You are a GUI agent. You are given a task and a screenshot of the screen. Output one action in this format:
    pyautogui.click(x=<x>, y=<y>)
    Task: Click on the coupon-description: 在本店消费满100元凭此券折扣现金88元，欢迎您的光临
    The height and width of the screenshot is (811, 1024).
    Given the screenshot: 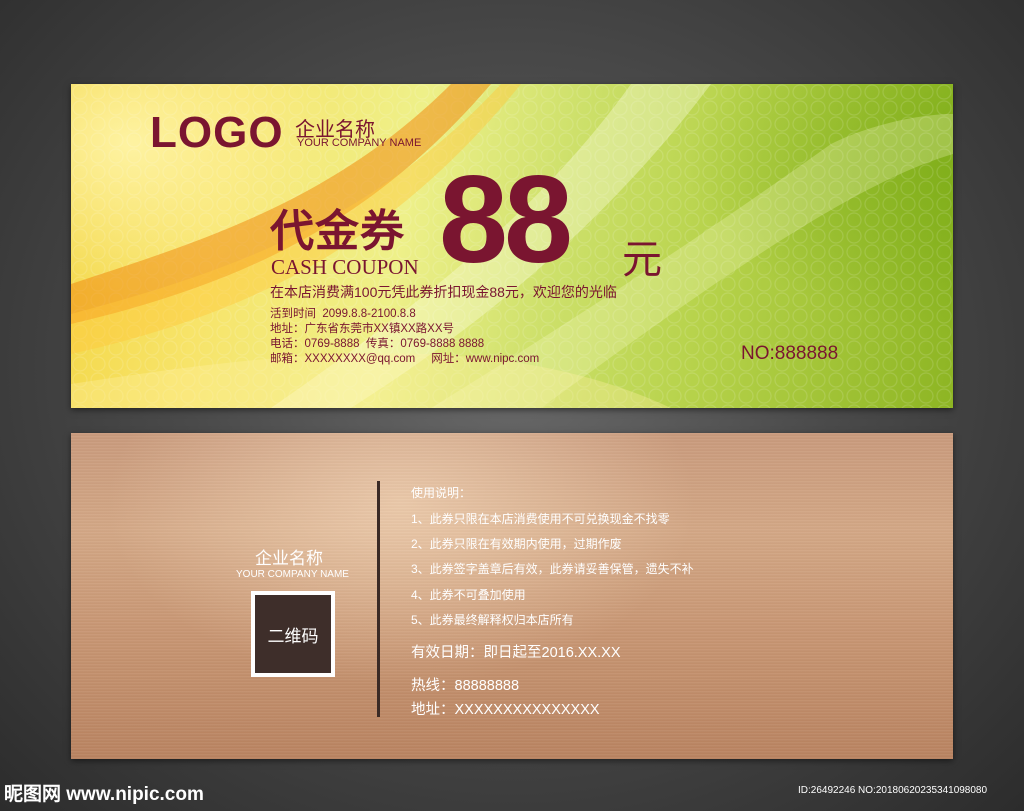 What is the action you would take?
    pyautogui.click(x=443, y=292)
    